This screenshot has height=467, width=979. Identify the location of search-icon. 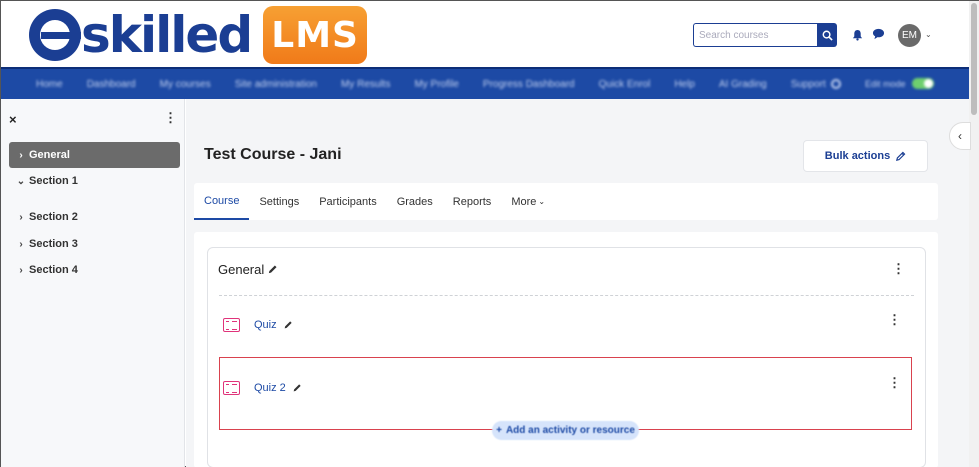
(827, 35).